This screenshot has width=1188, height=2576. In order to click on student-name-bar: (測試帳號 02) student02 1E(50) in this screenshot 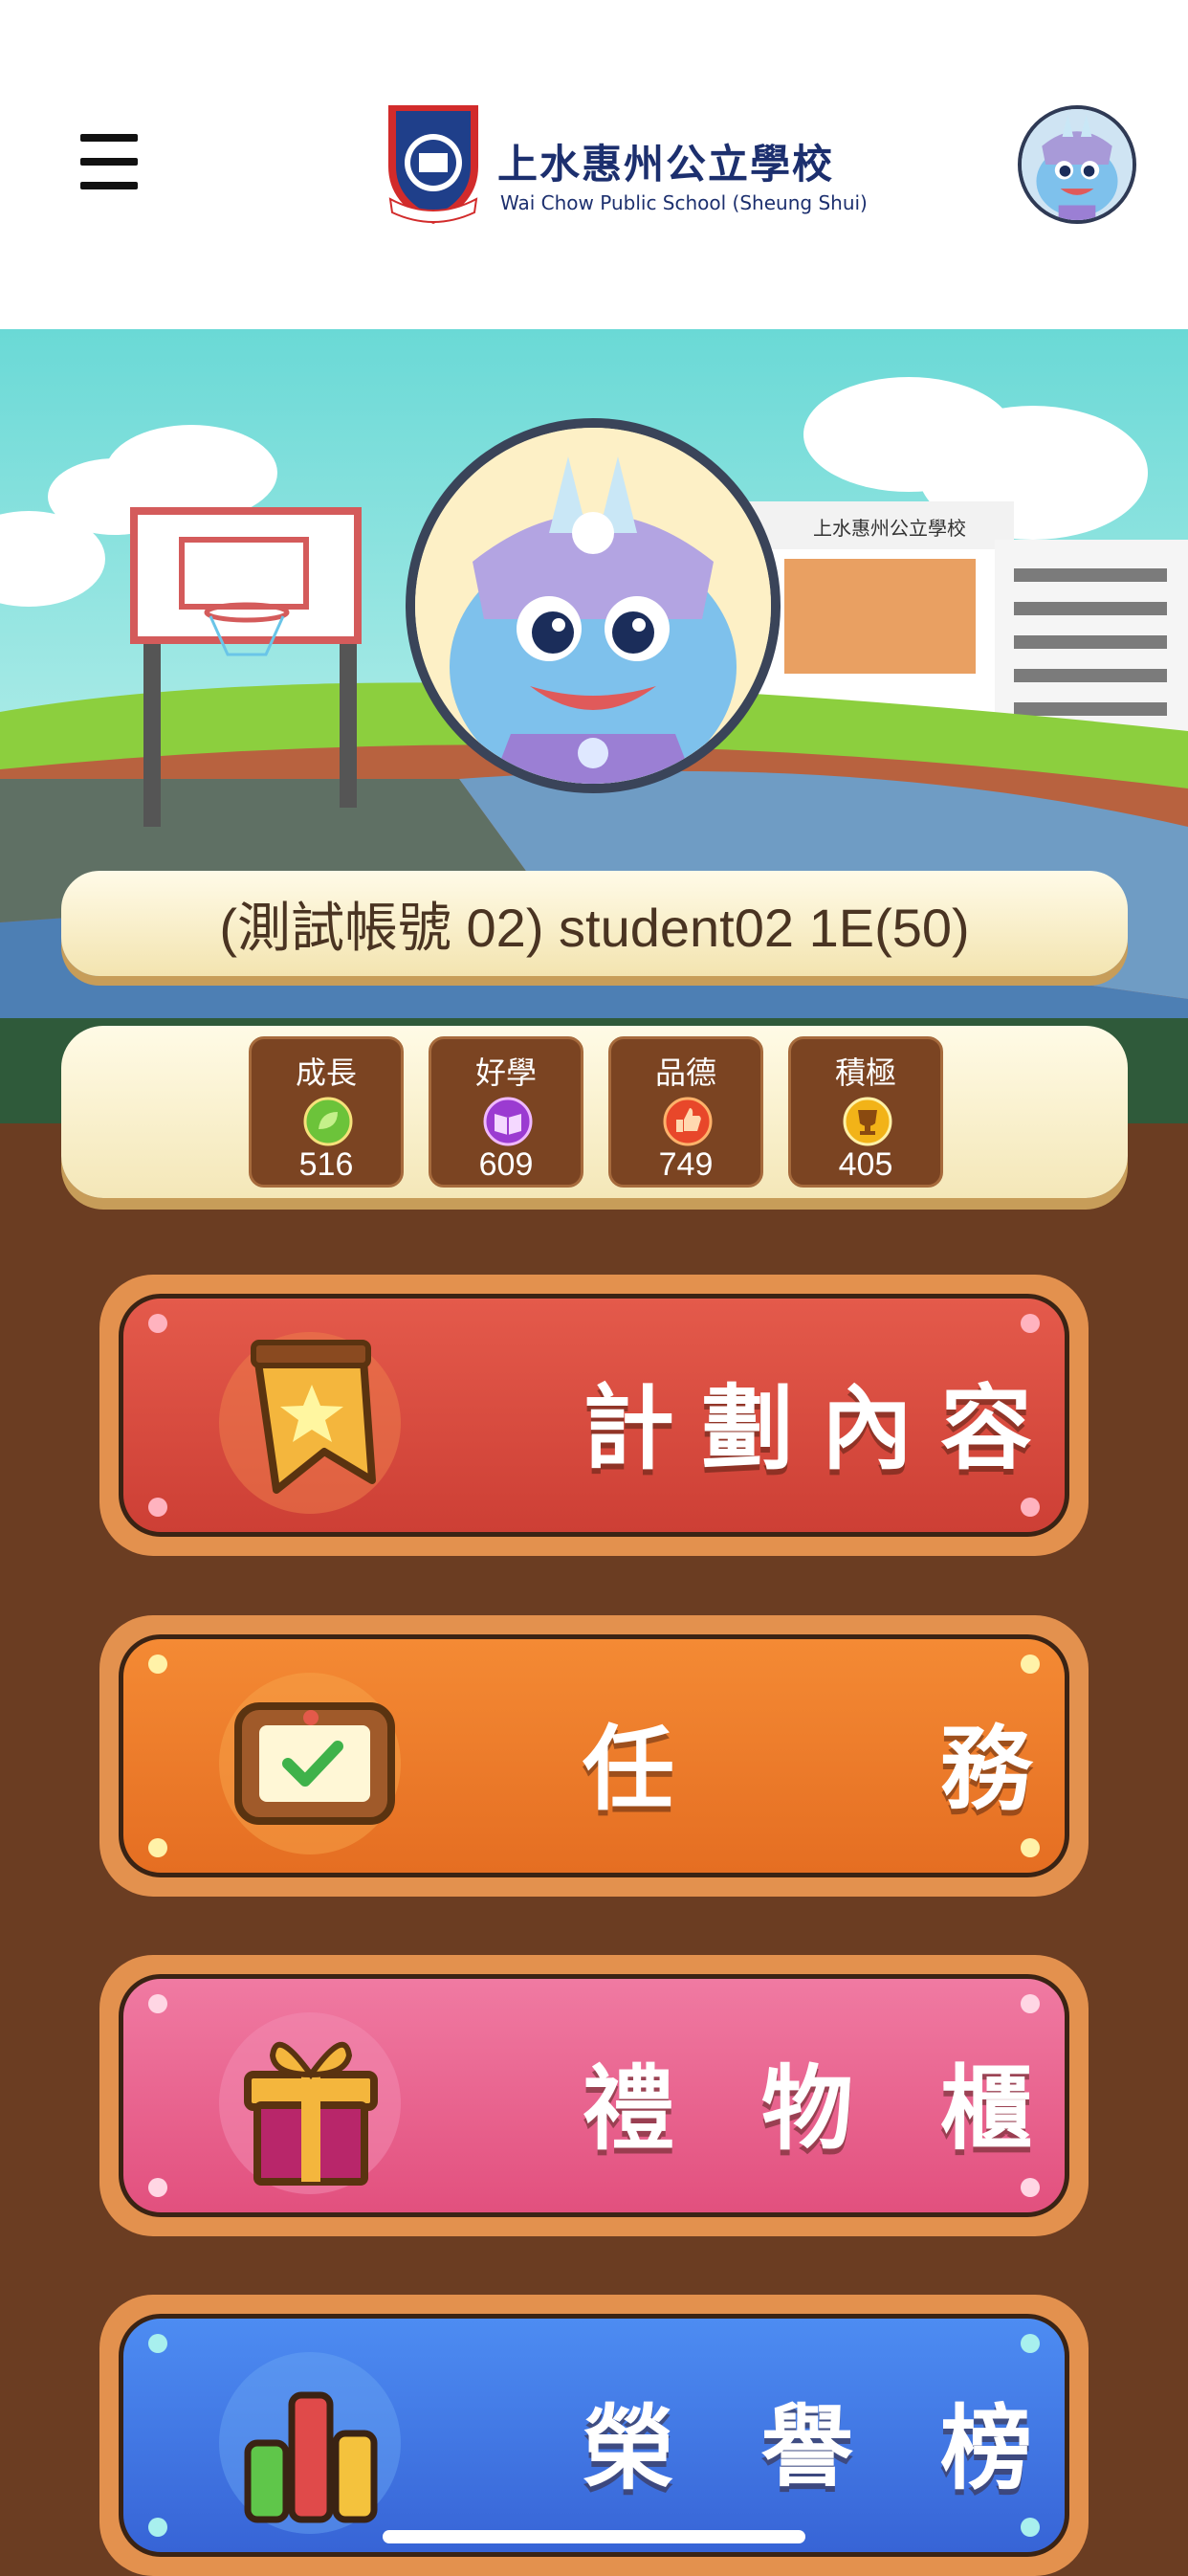, I will do `click(594, 923)`.